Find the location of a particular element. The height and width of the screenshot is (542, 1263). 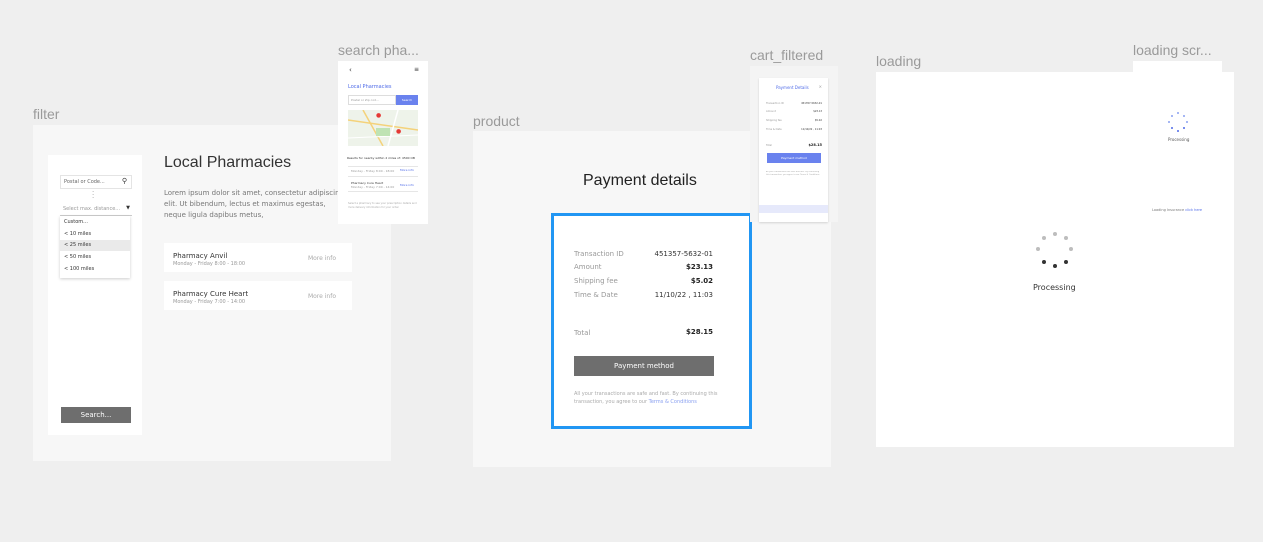

dropdown-option: < 100 miles is located at coordinates (95, 269).